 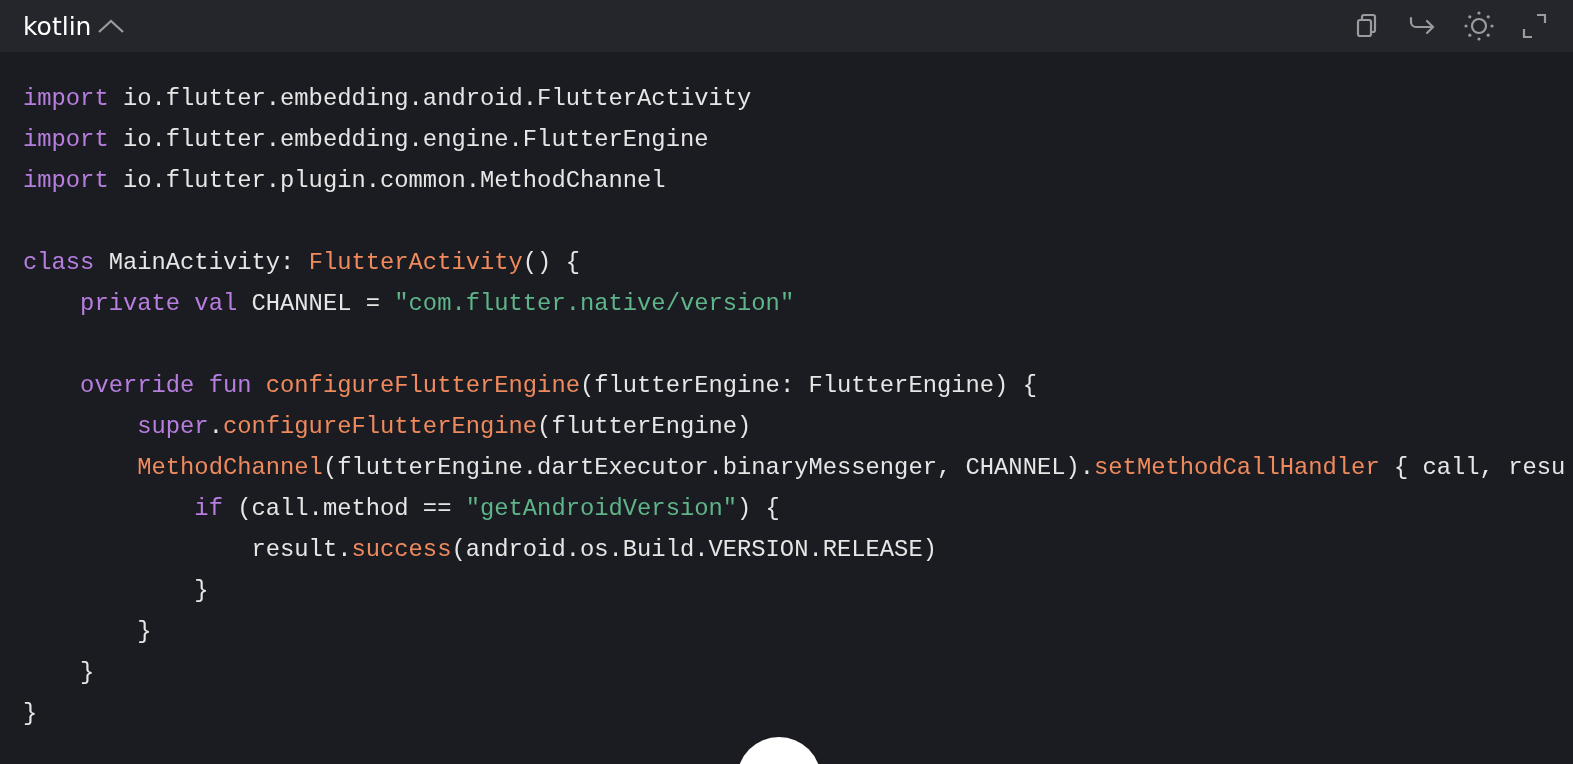 What do you see at coordinates (1479, 26) in the screenshot?
I see `sun-icon` at bounding box center [1479, 26].